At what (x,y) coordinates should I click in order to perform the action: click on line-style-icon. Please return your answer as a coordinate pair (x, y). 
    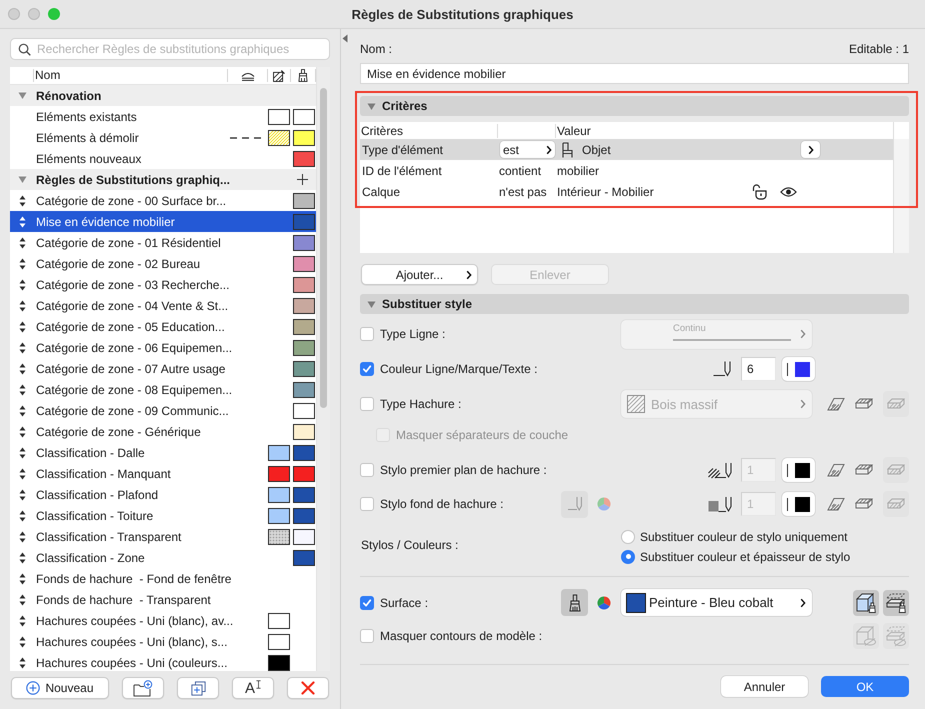
    Looking at the image, I should click on (247, 75).